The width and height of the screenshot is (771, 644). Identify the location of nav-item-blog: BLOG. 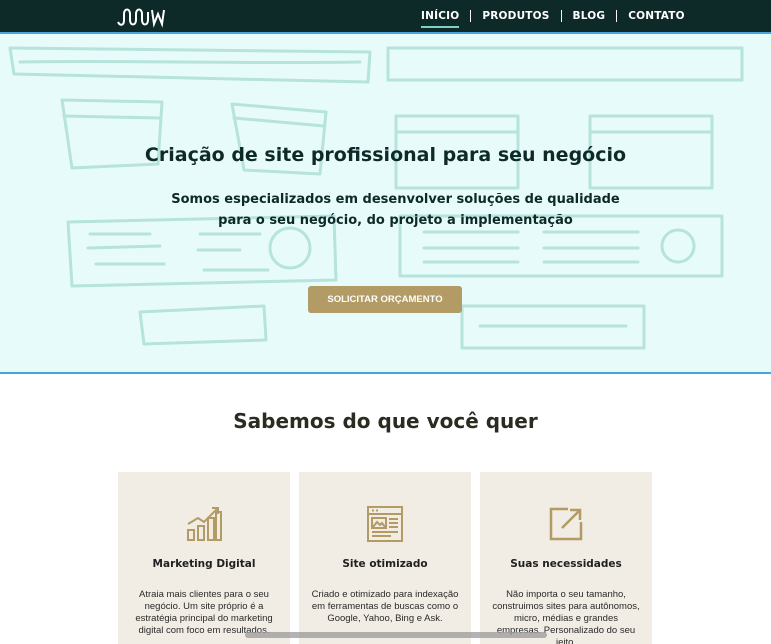
(589, 16).